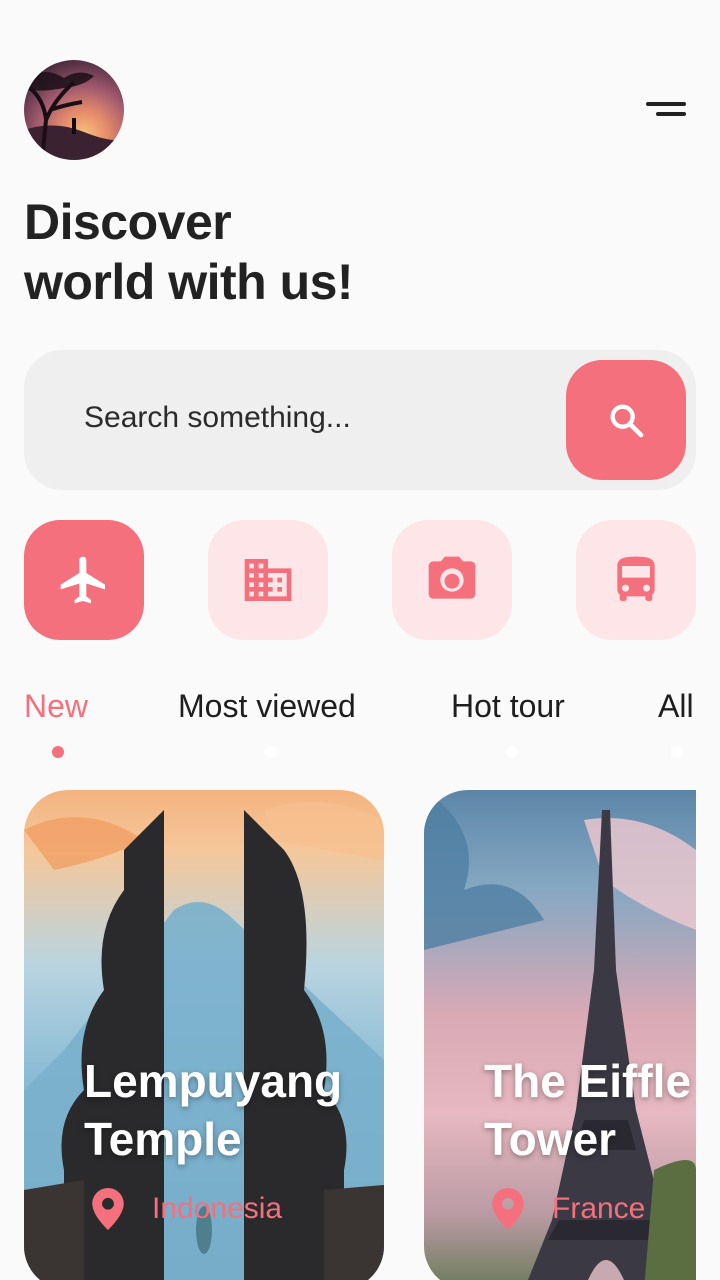 The width and height of the screenshot is (720, 1280). I want to click on camera-icon, so click(452, 577).